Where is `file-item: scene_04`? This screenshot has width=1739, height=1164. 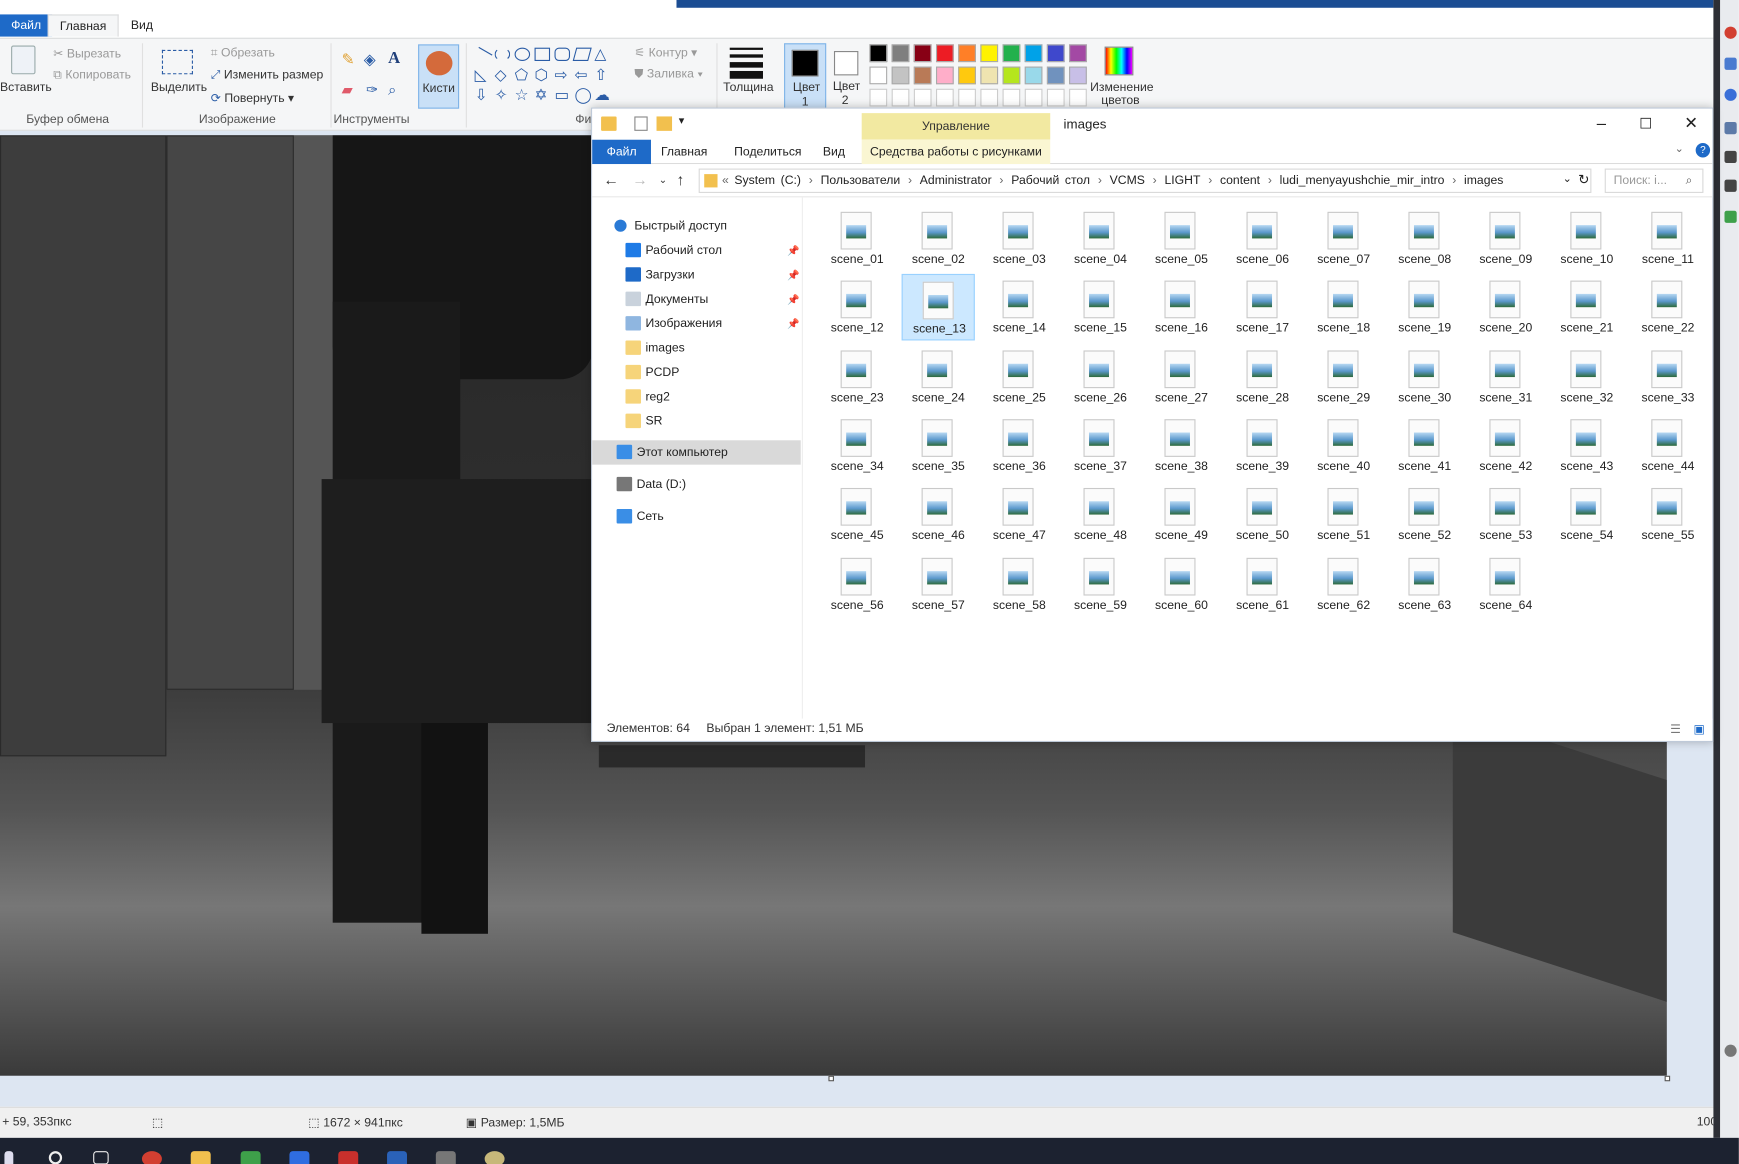 file-item: scene_04 is located at coordinates (1100, 238).